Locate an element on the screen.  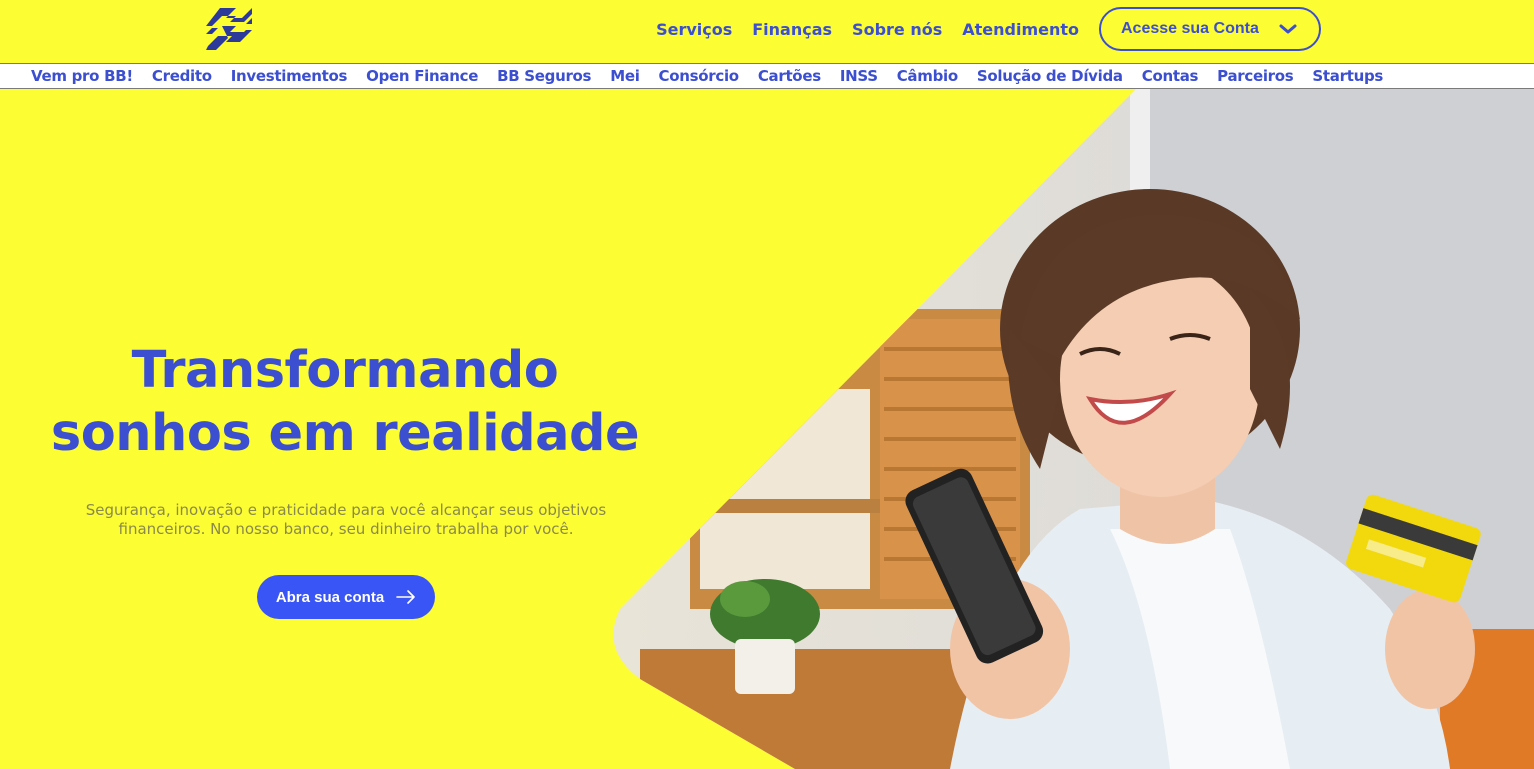
subnav-startups: Startups is located at coordinates (1347, 76).